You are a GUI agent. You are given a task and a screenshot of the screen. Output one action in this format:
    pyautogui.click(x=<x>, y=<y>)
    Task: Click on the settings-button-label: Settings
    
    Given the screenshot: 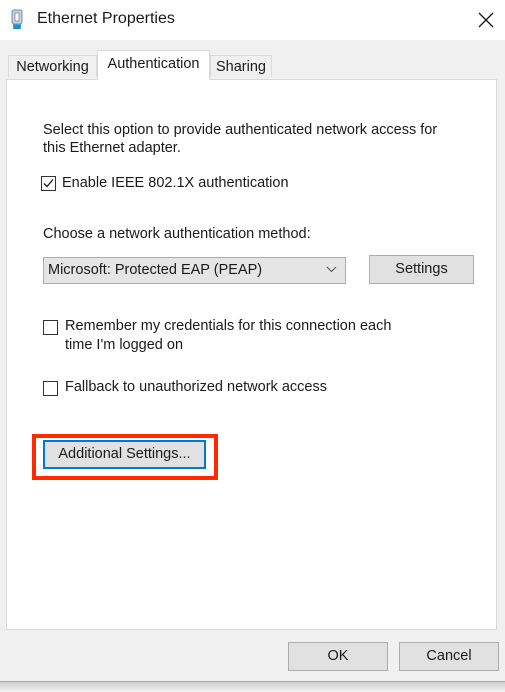 What is the action you would take?
    pyautogui.click(x=421, y=269)
    